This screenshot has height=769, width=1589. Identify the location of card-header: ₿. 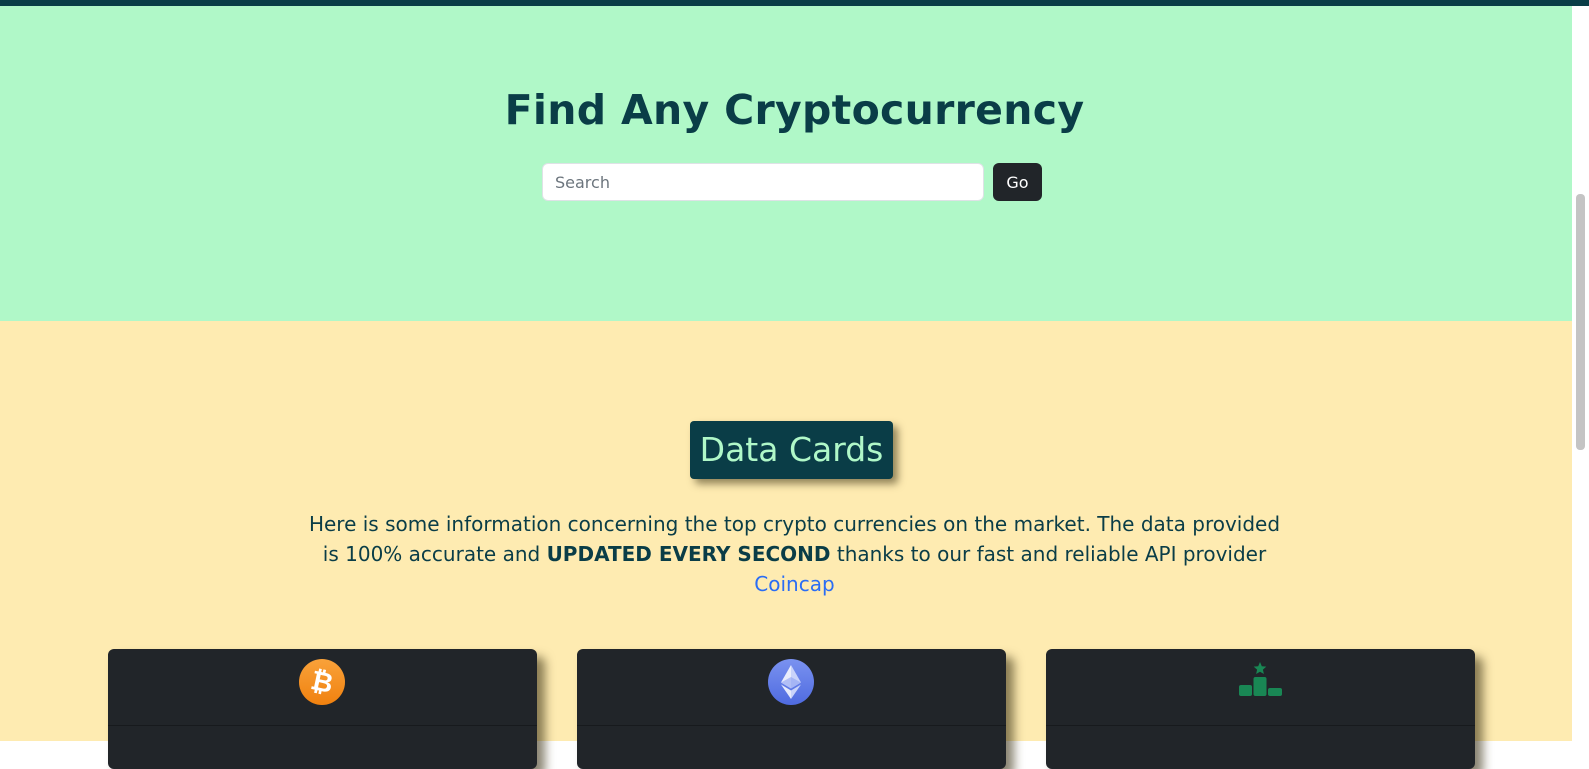
(322, 687).